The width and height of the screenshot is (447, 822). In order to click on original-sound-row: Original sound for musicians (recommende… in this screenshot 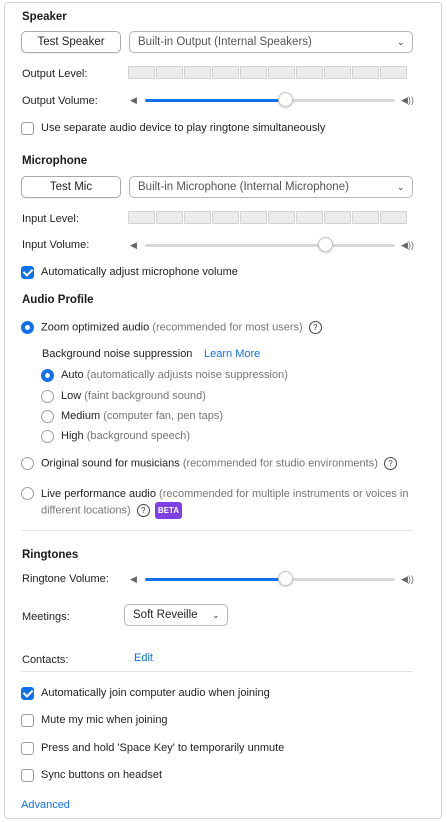, I will do `click(219, 463)`.